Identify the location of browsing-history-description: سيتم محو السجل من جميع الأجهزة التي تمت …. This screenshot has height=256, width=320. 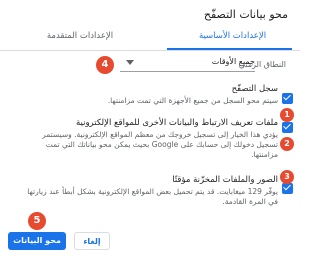
(192, 100).